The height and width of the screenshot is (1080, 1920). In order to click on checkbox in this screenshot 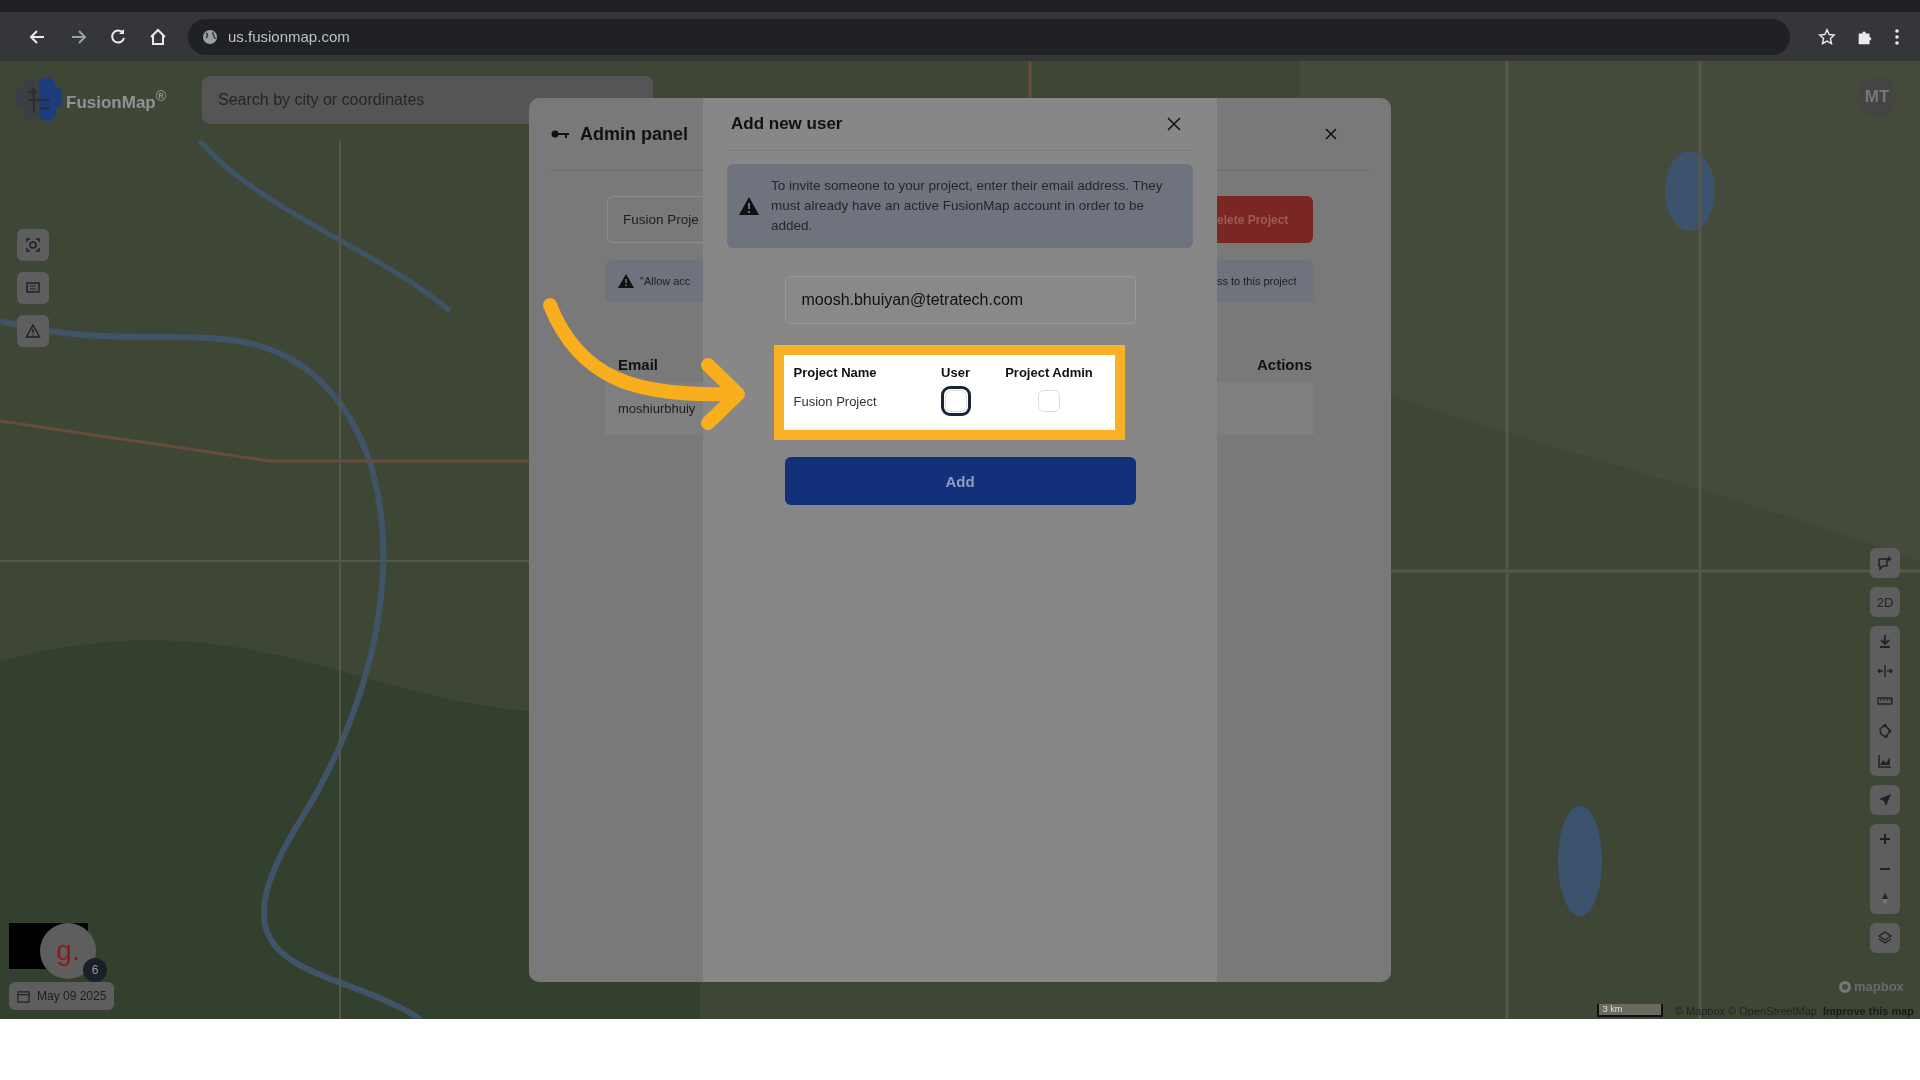, I will do `click(1049, 401)`.